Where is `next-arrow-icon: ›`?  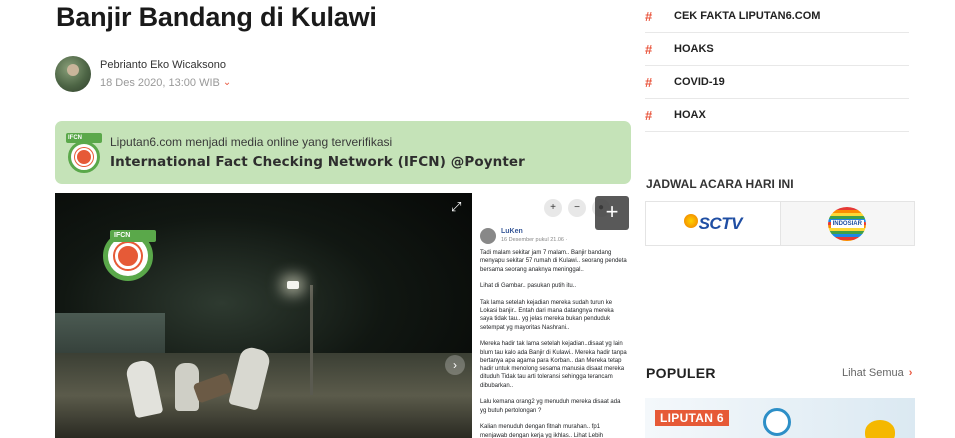 next-arrow-icon: › is located at coordinates (455, 365).